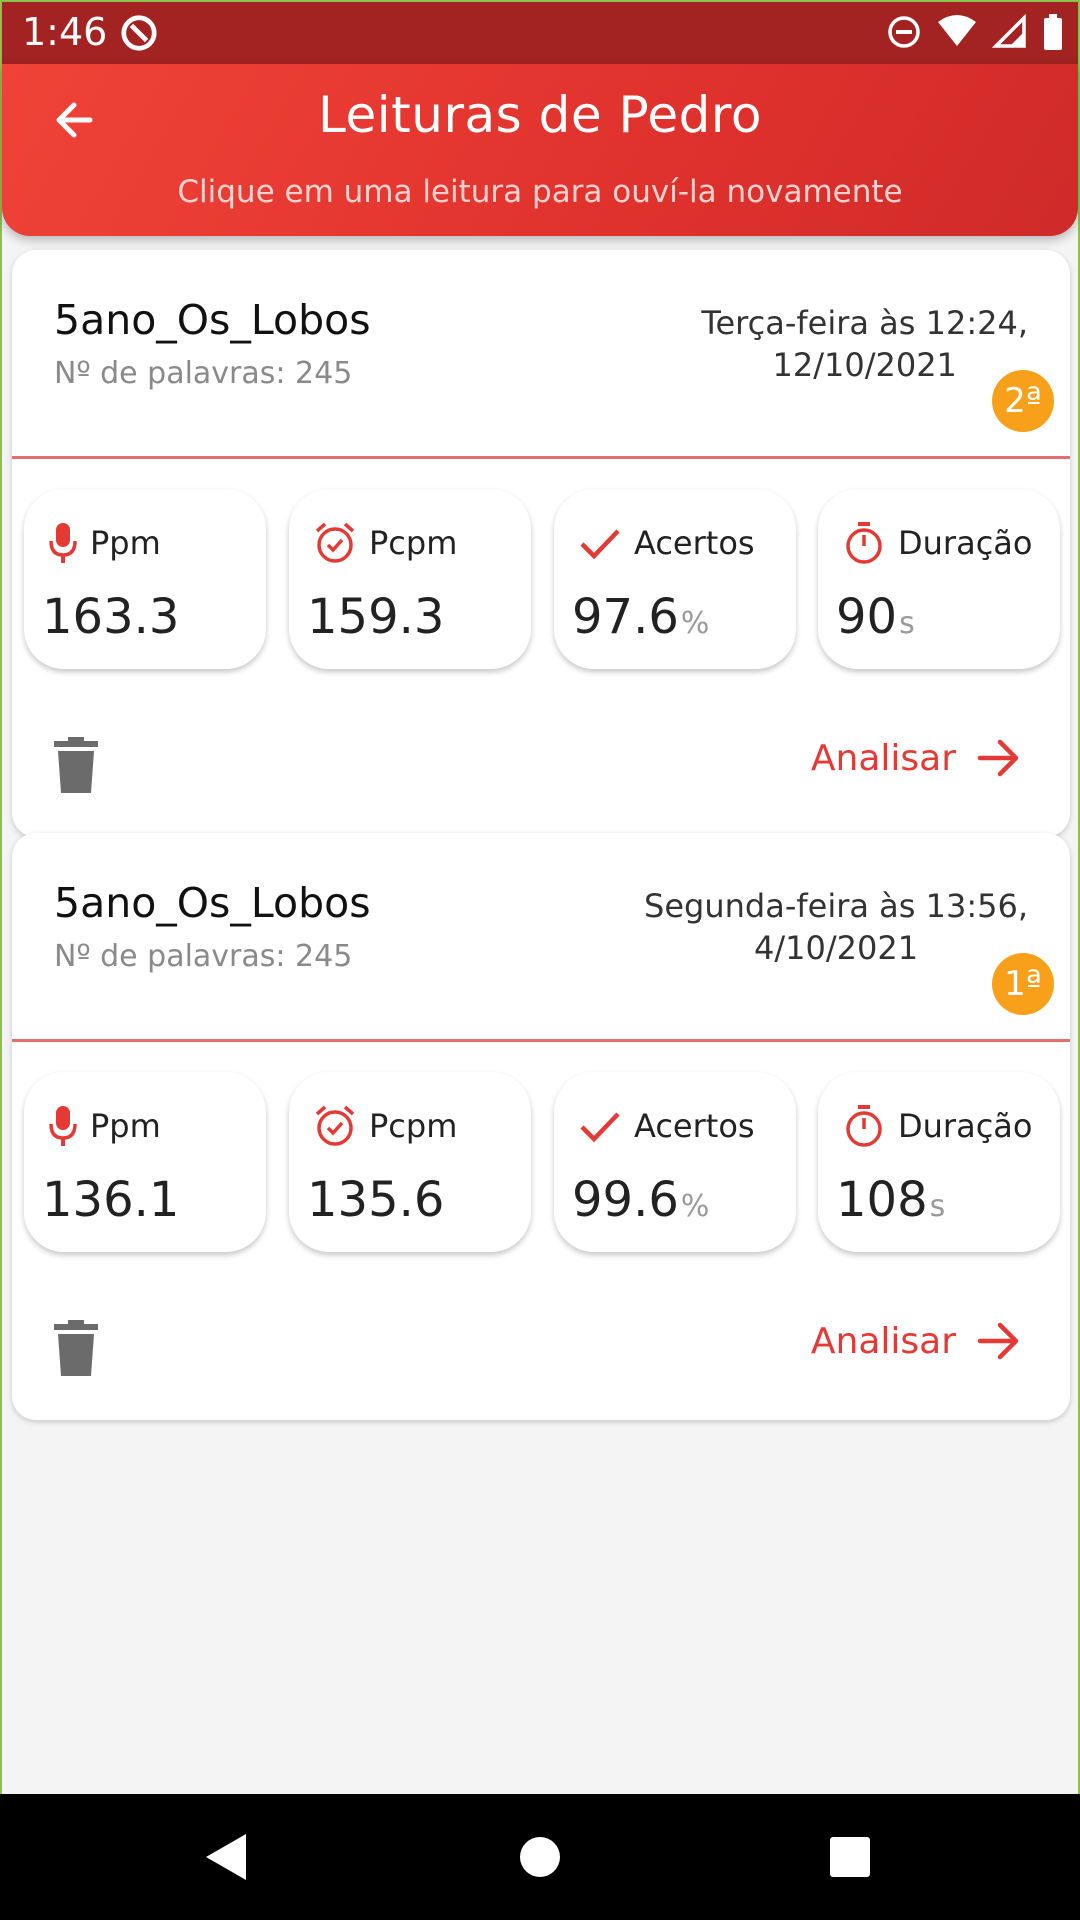  I want to click on reading-date: Terça-feira às 12:24, 12/10/2021, so click(864, 344).